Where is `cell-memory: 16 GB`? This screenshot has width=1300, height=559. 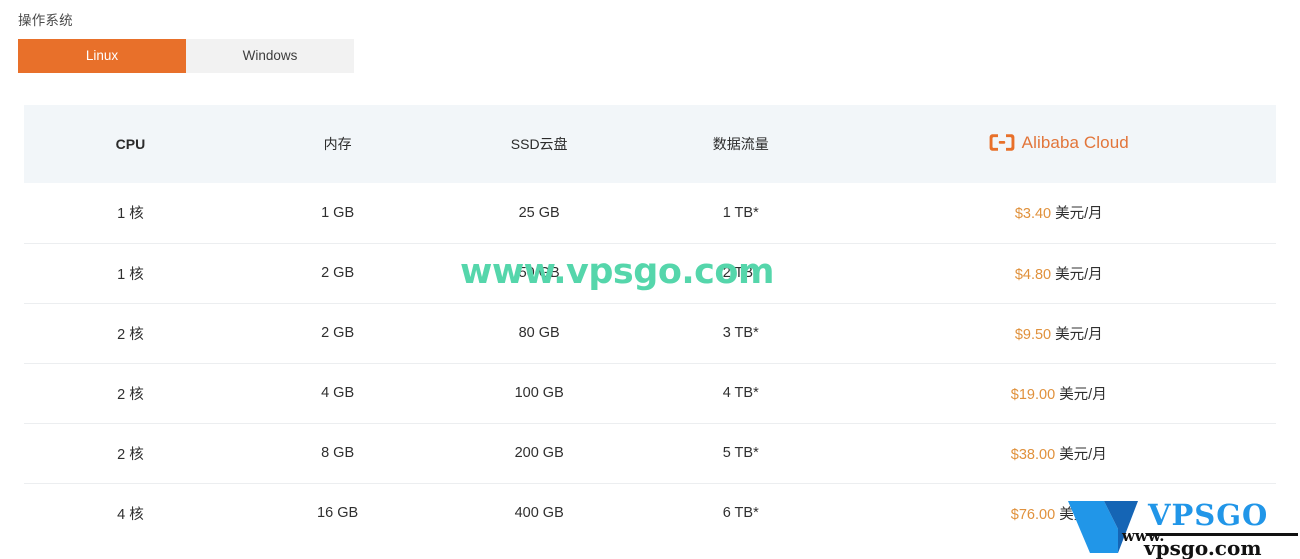
cell-memory: 16 GB is located at coordinates (338, 513).